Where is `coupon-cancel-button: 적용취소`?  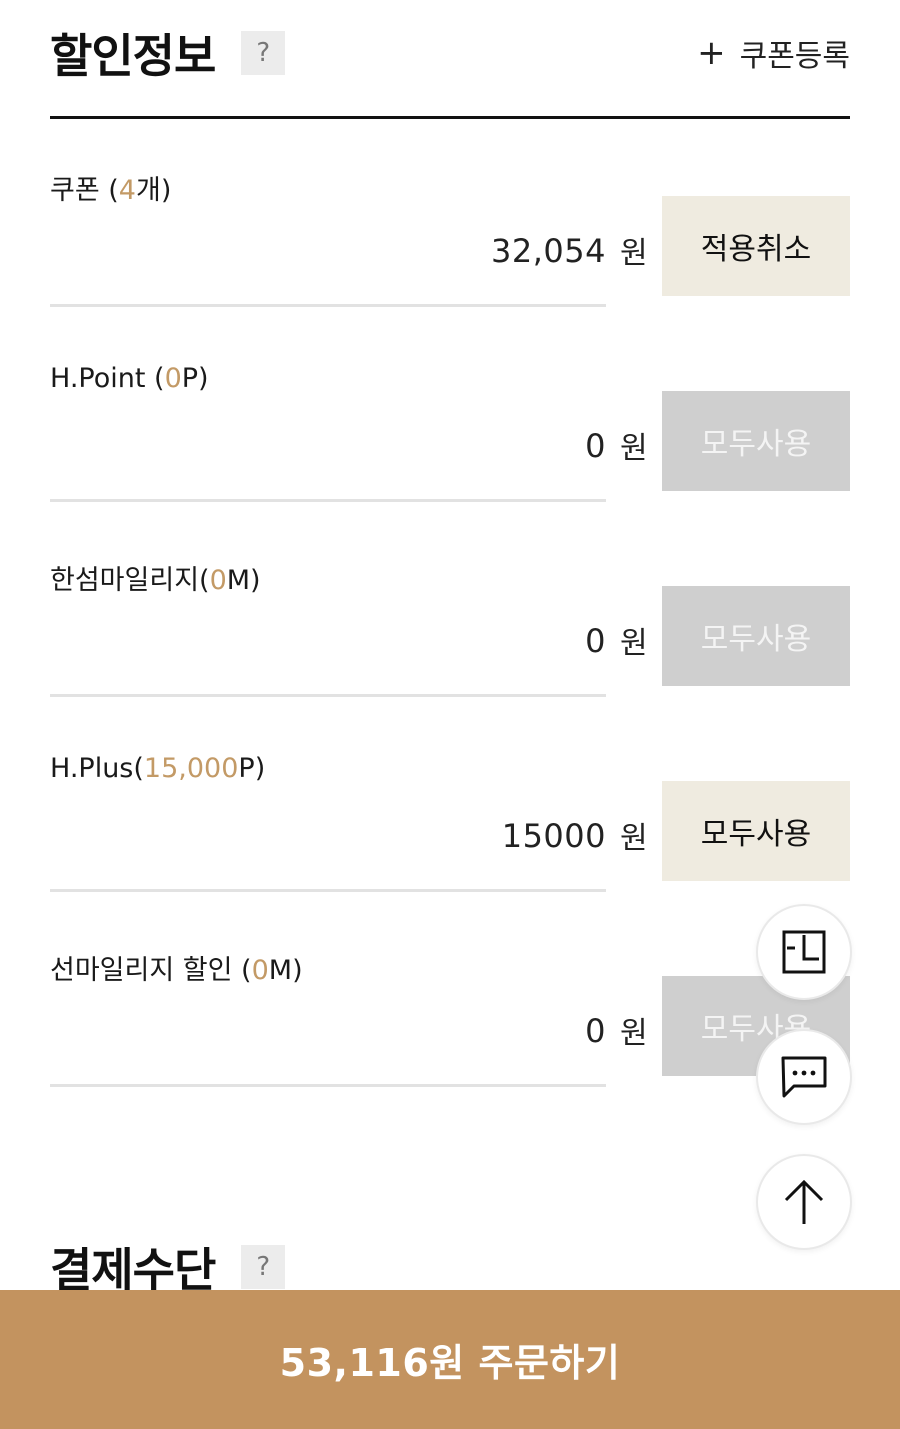 coupon-cancel-button: 적용취소 is located at coordinates (756, 246).